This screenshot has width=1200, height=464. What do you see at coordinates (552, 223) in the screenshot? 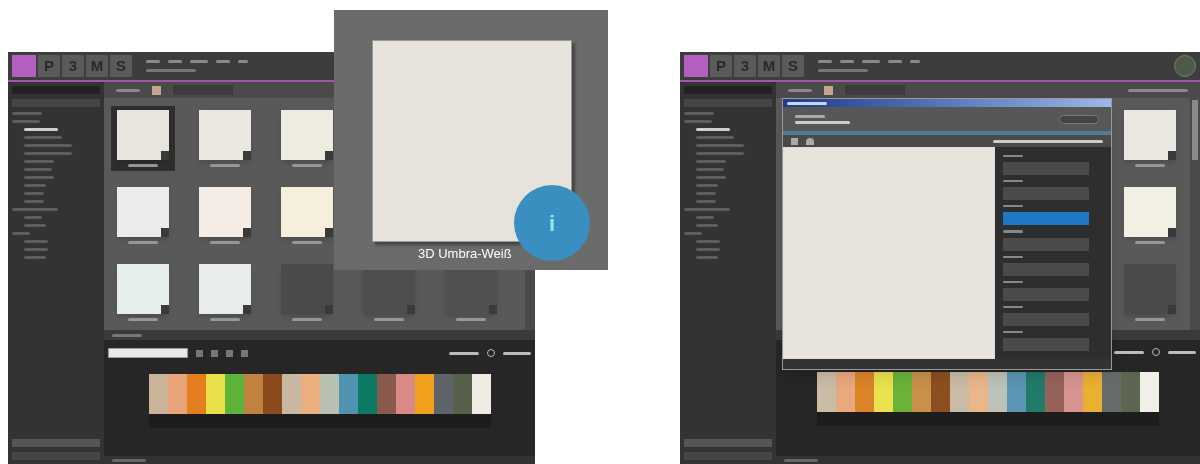
I see `info-badge: i` at bounding box center [552, 223].